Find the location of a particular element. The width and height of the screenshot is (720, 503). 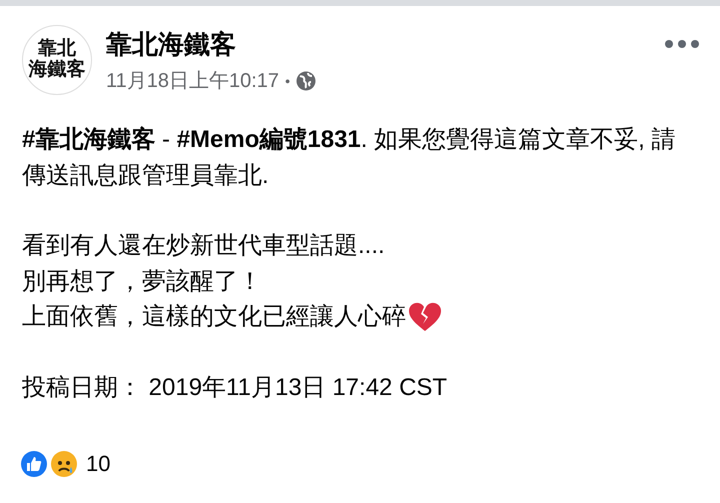

post-timestamp: 11月18日上午10:17 is located at coordinates (193, 80).